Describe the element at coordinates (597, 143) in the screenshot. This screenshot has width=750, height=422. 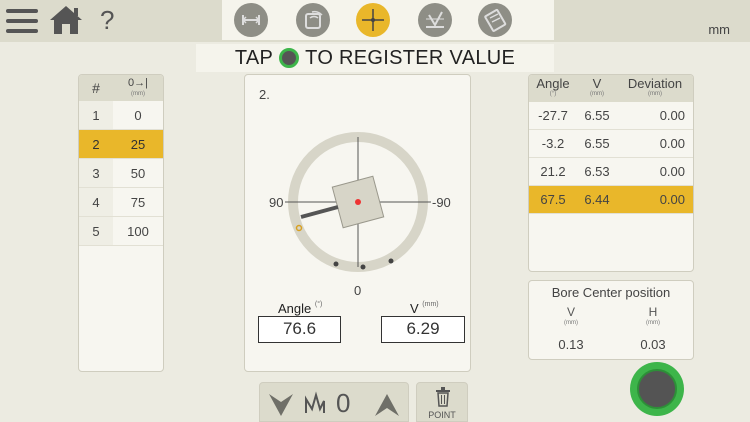
I see `measurement-v: 6.55` at that location.